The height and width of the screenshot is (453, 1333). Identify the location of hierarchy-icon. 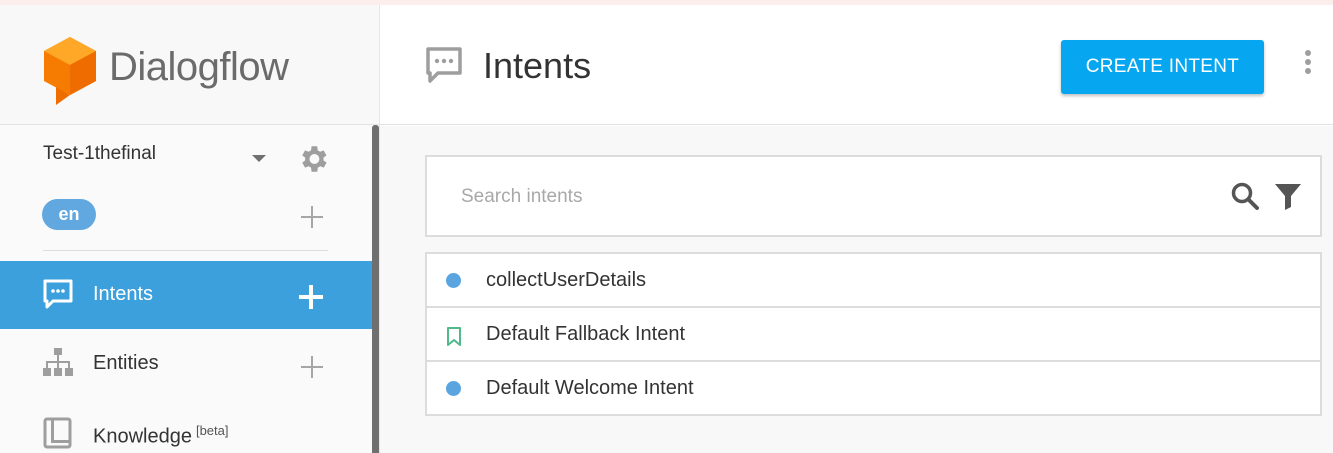
(58, 362).